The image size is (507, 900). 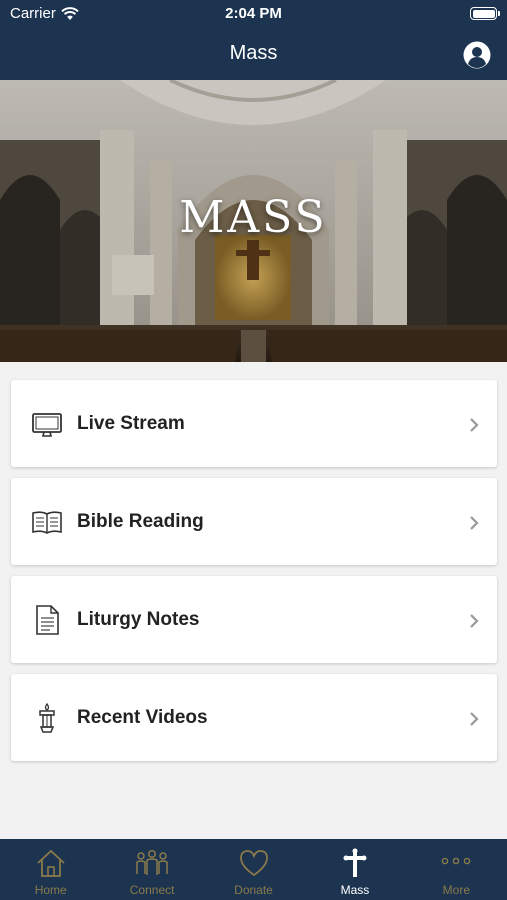 I want to click on menu-item-label: Live Stream, so click(x=131, y=423).